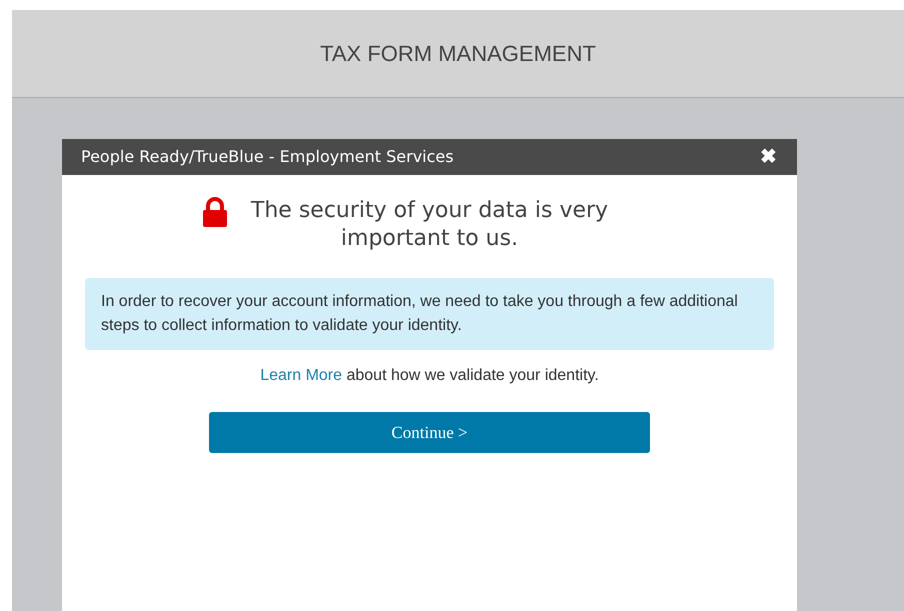 The height and width of the screenshot is (611, 904). I want to click on page-title: TAX FORM MANAGEMENT, so click(458, 54).